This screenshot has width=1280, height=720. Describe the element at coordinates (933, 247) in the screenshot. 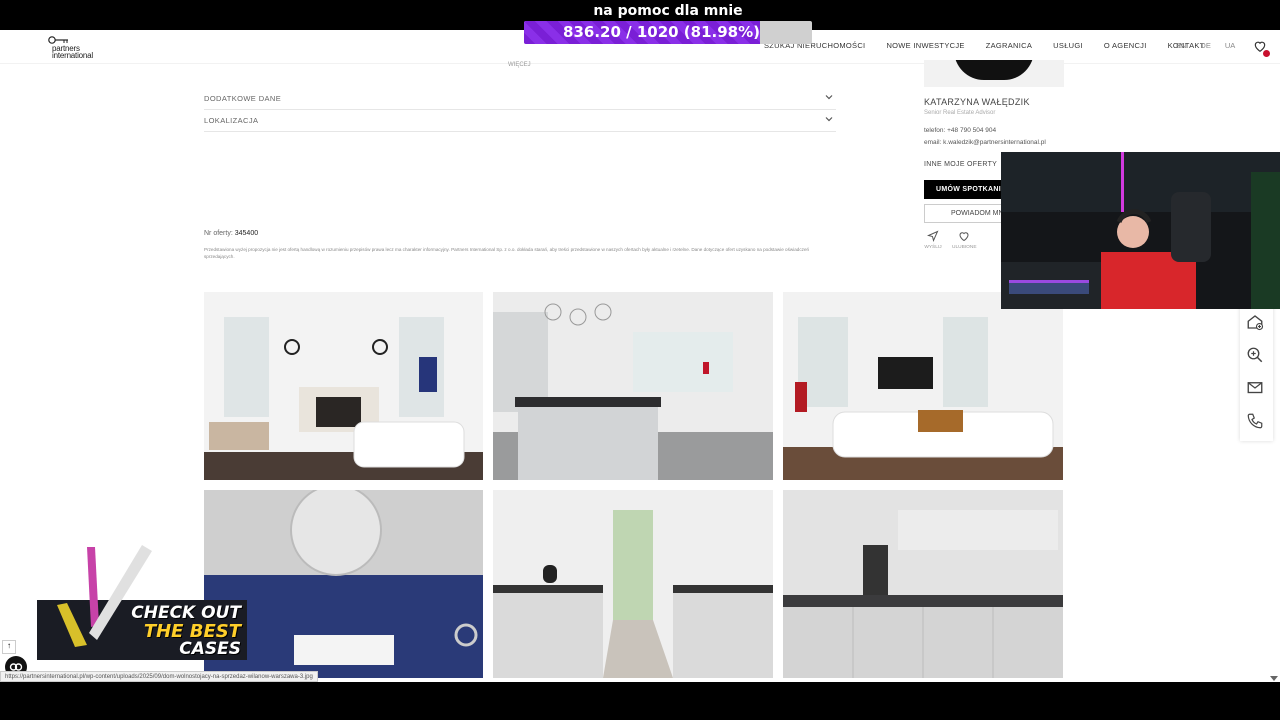

I see `send-label: WYŚLIJ` at that location.